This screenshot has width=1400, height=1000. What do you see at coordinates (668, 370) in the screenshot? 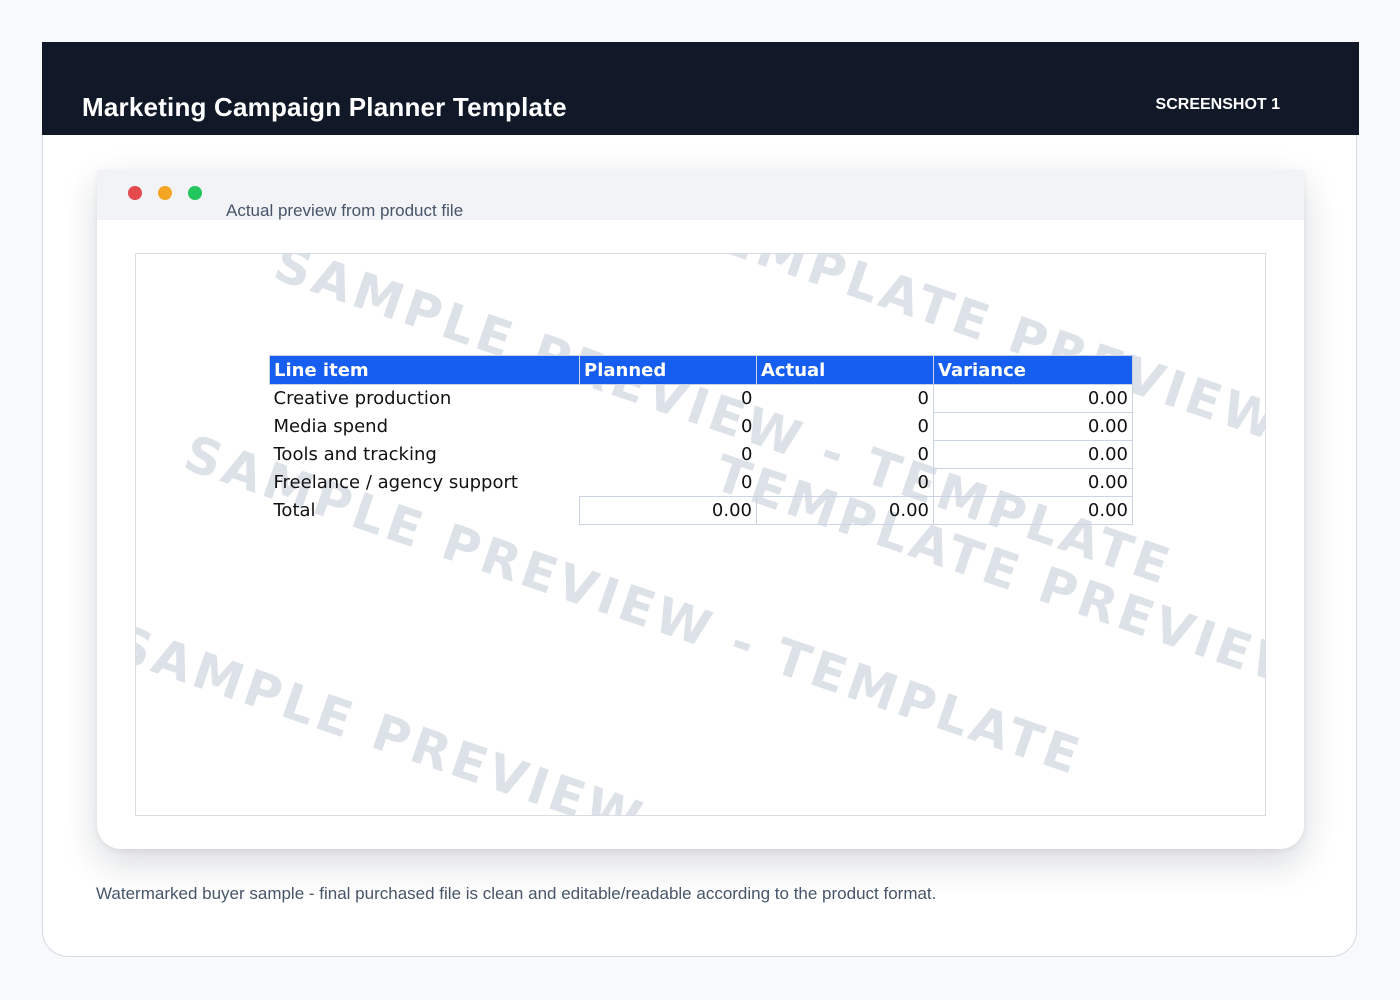
I see `column-header-planned: Planned` at bounding box center [668, 370].